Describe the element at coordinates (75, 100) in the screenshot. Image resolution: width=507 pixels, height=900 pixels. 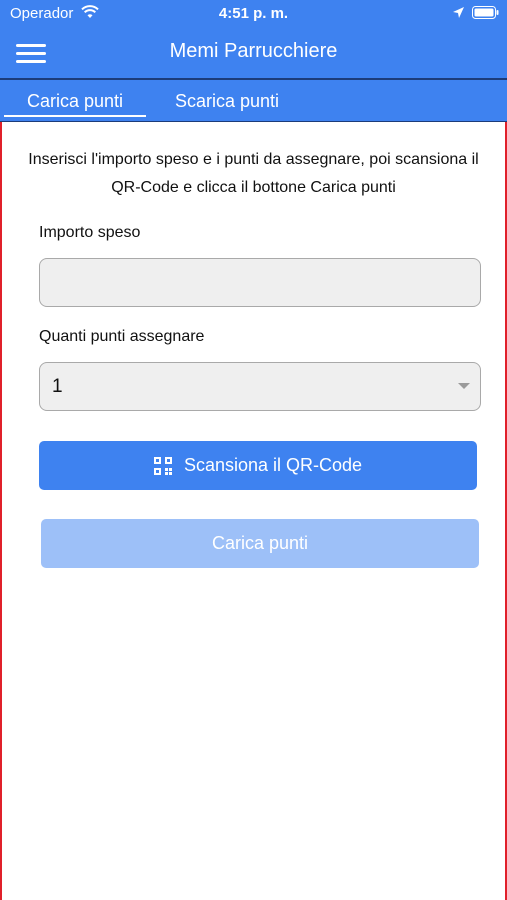
I see `tab-carica-punti: Carica punti` at that location.